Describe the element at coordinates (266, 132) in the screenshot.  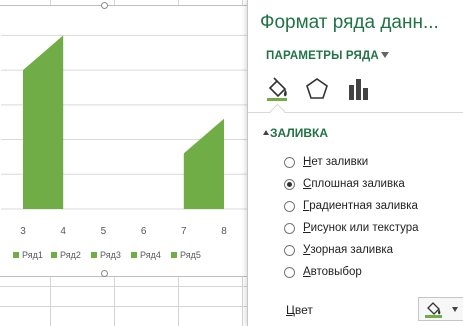
I see `collapse-triangle-icon` at that location.